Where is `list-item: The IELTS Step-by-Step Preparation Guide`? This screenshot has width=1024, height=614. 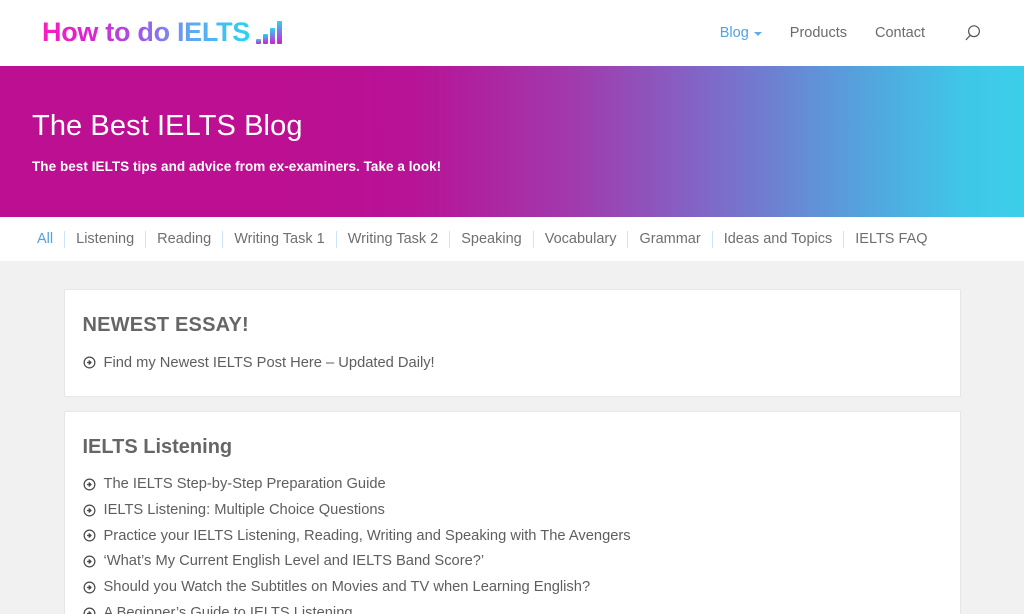 list-item: The IELTS Step-by-Step Preparation Guide is located at coordinates (512, 485).